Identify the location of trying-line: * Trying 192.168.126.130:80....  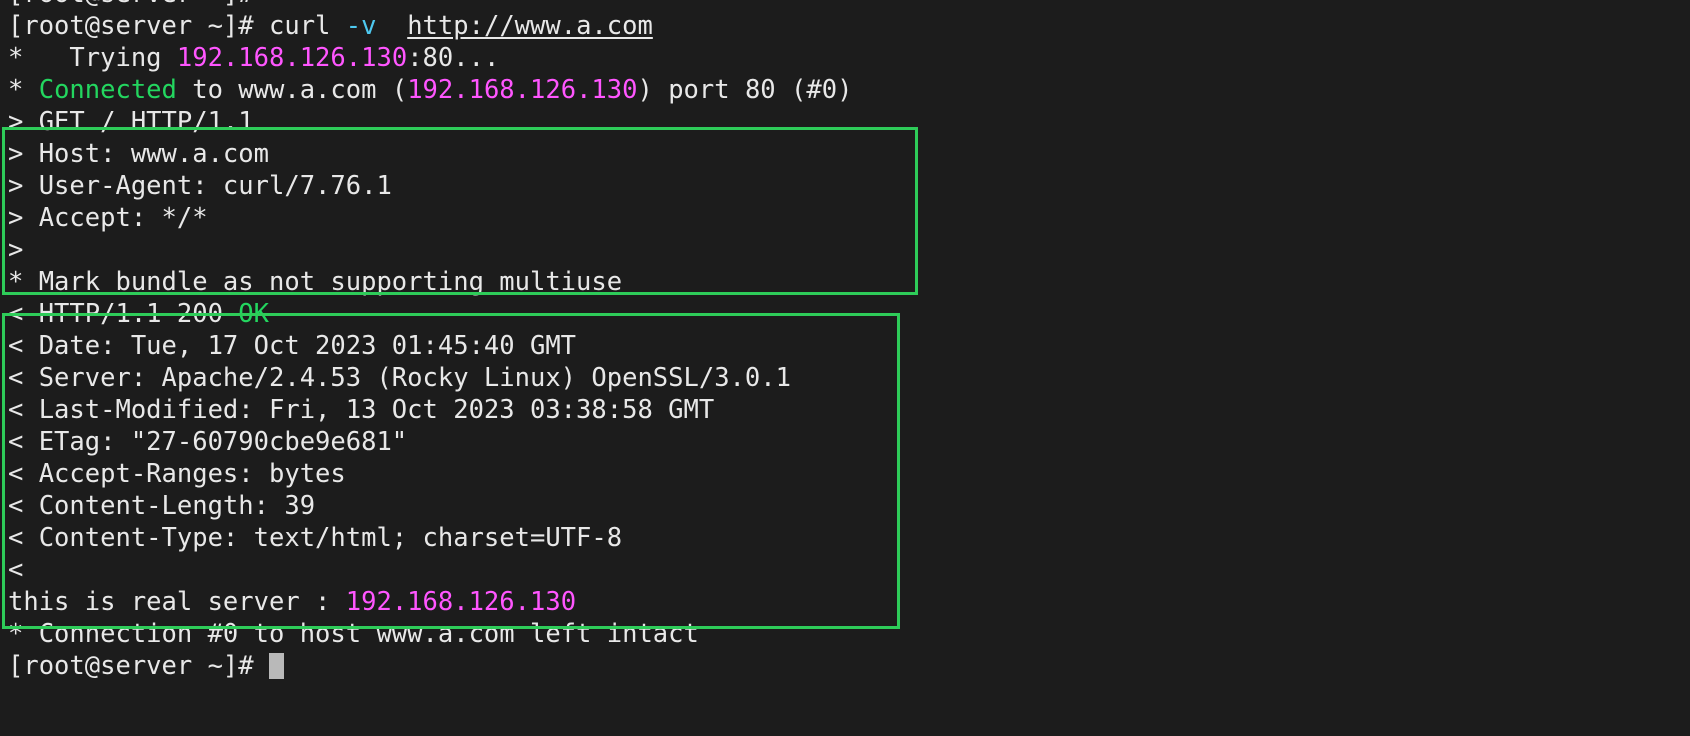
(845, 58).